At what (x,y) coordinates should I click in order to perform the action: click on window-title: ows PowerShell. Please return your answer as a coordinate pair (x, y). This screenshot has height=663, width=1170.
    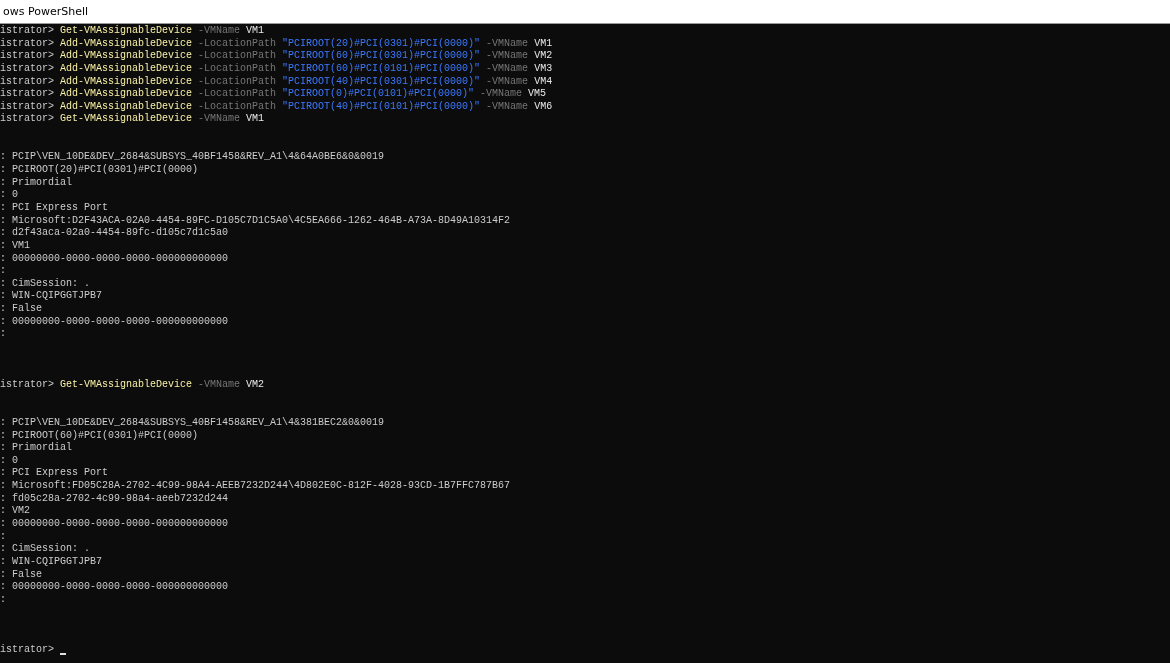
    Looking at the image, I should click on (45, 11).